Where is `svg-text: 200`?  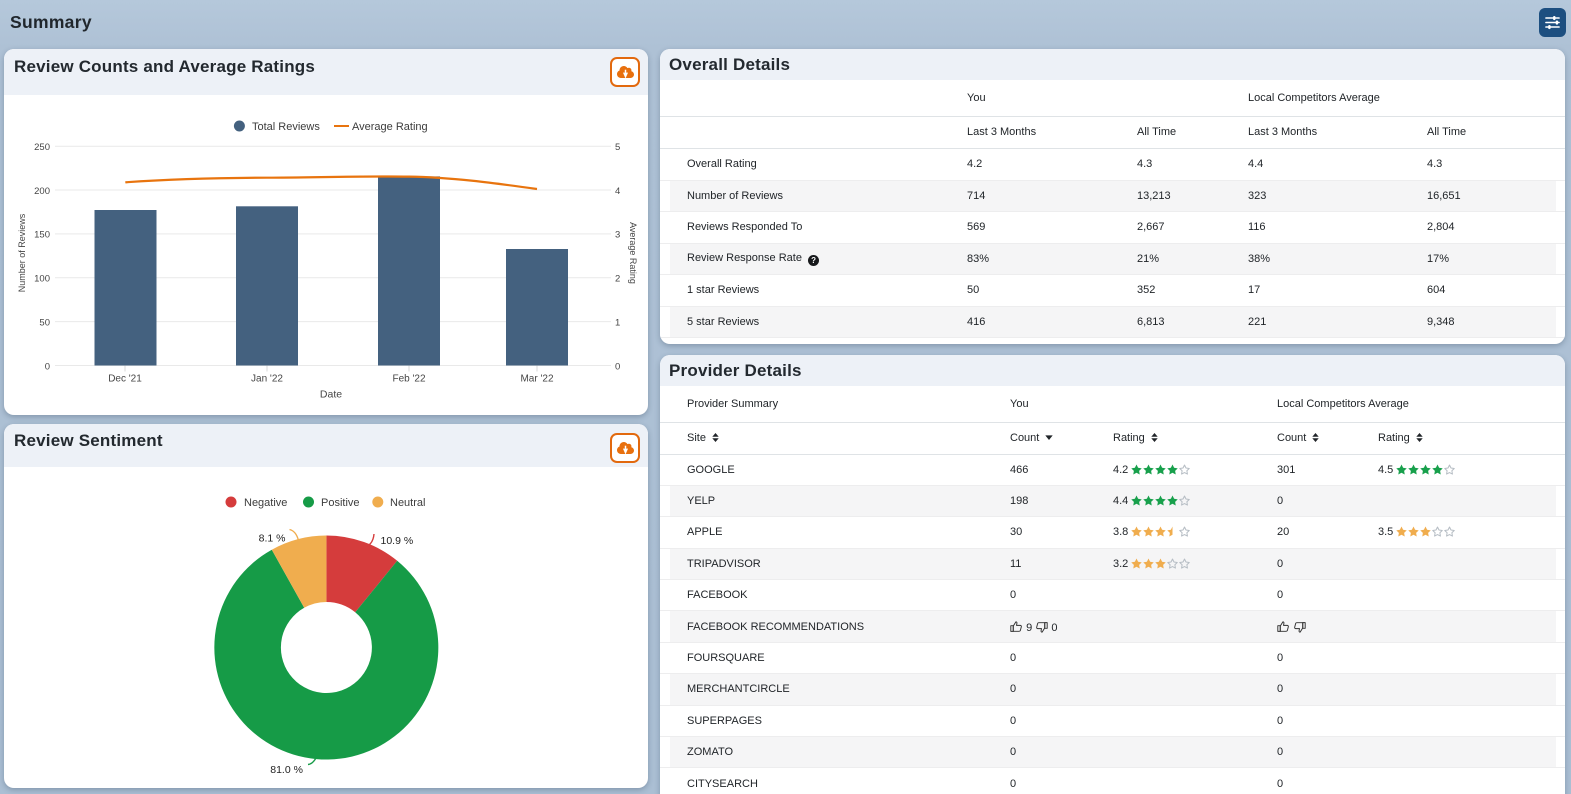 svg-text: 200 is located at coordinates (42, 191).